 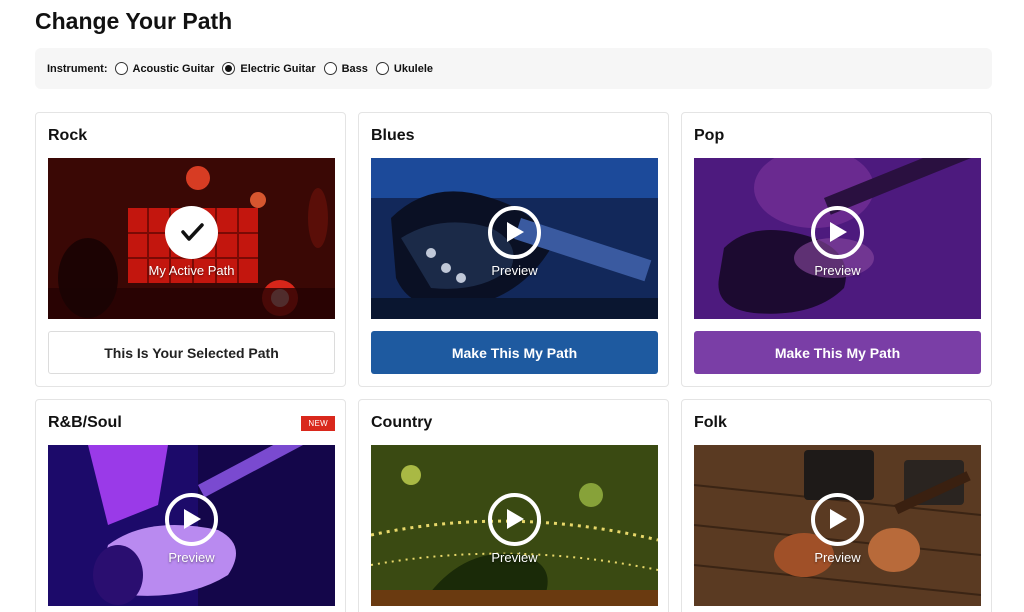 I want to click on card-title: R&B/Soul, so click(x=85, y=422).